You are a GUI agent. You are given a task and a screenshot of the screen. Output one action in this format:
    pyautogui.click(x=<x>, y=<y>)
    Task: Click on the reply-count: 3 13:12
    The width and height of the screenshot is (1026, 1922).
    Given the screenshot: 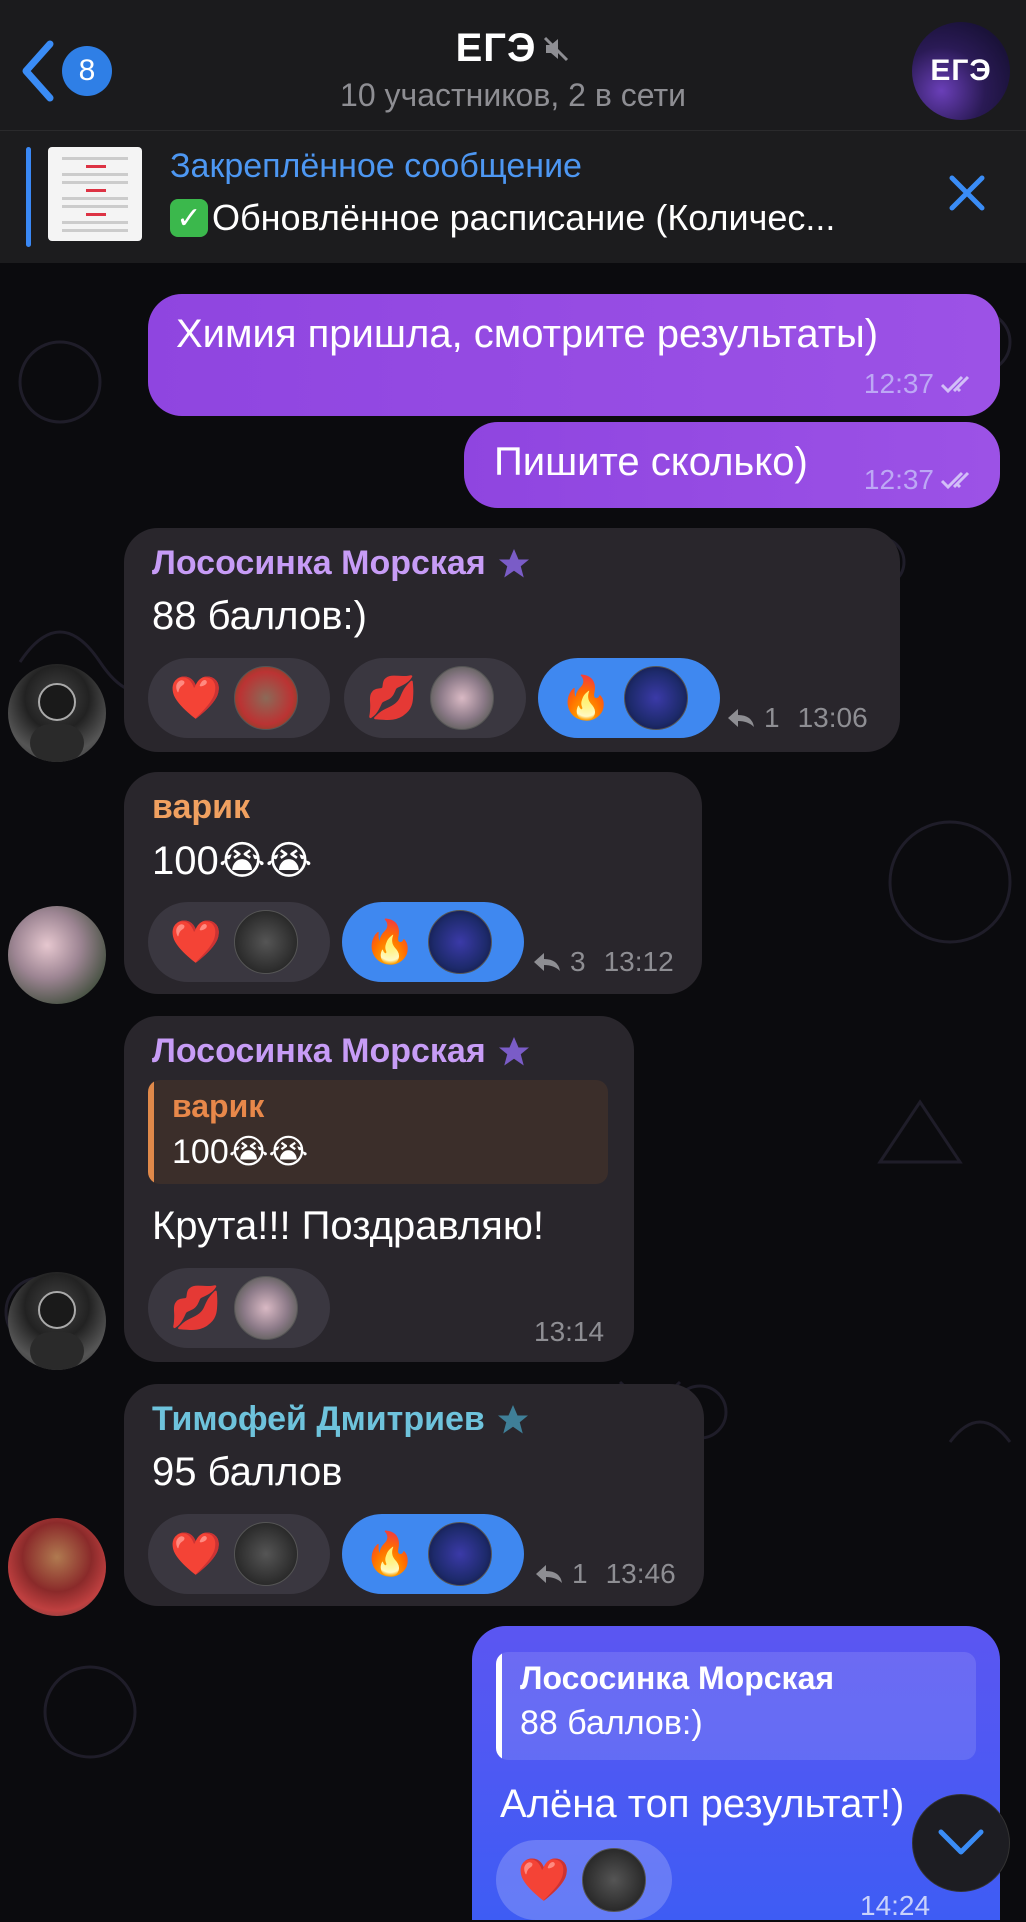 What is the action you would take?
    pyautogui.click(x=603, y=962)
    